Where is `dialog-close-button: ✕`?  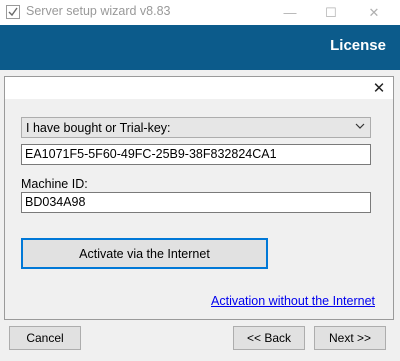
dialog-close-button: ✕ is located at coordinates (379, 88).